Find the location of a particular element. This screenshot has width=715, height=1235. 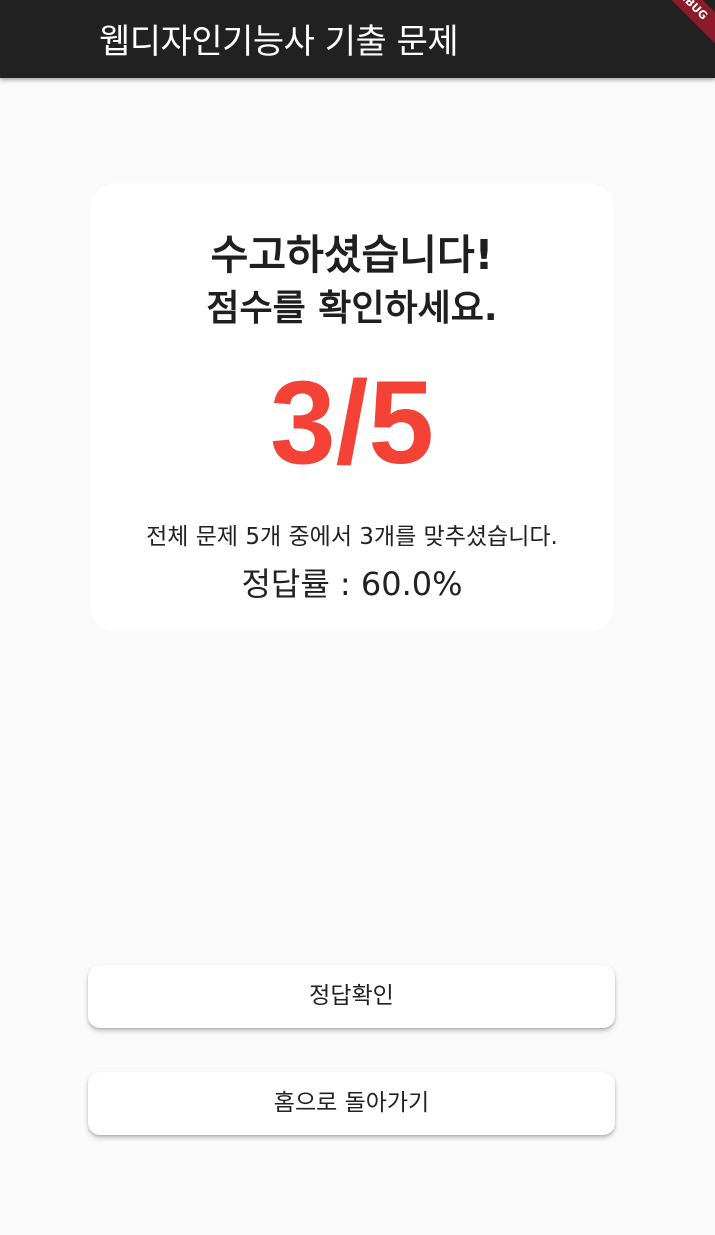

accuracy-rate: 정답률 : 60.0% is located at coordinates (352, 584).